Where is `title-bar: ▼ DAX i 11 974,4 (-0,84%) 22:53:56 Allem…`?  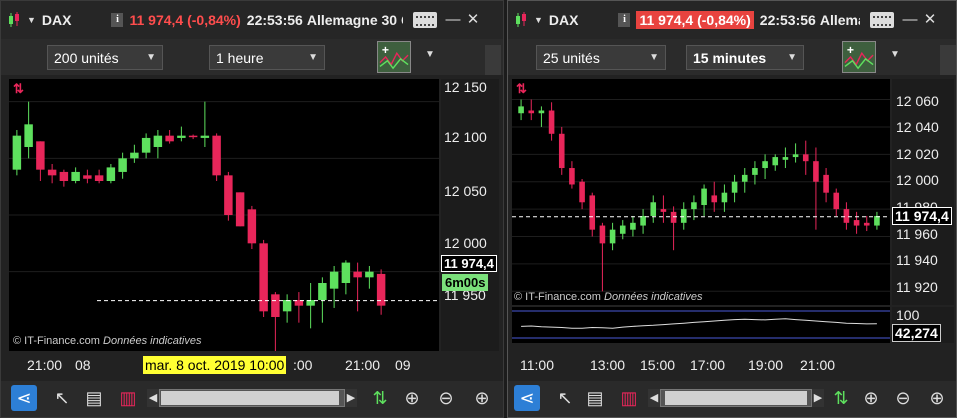 title-bar: ▼ DAX i 11 974,4 (-0,84%) 22:53:56 Allem… is located at coordinates (732, 20).